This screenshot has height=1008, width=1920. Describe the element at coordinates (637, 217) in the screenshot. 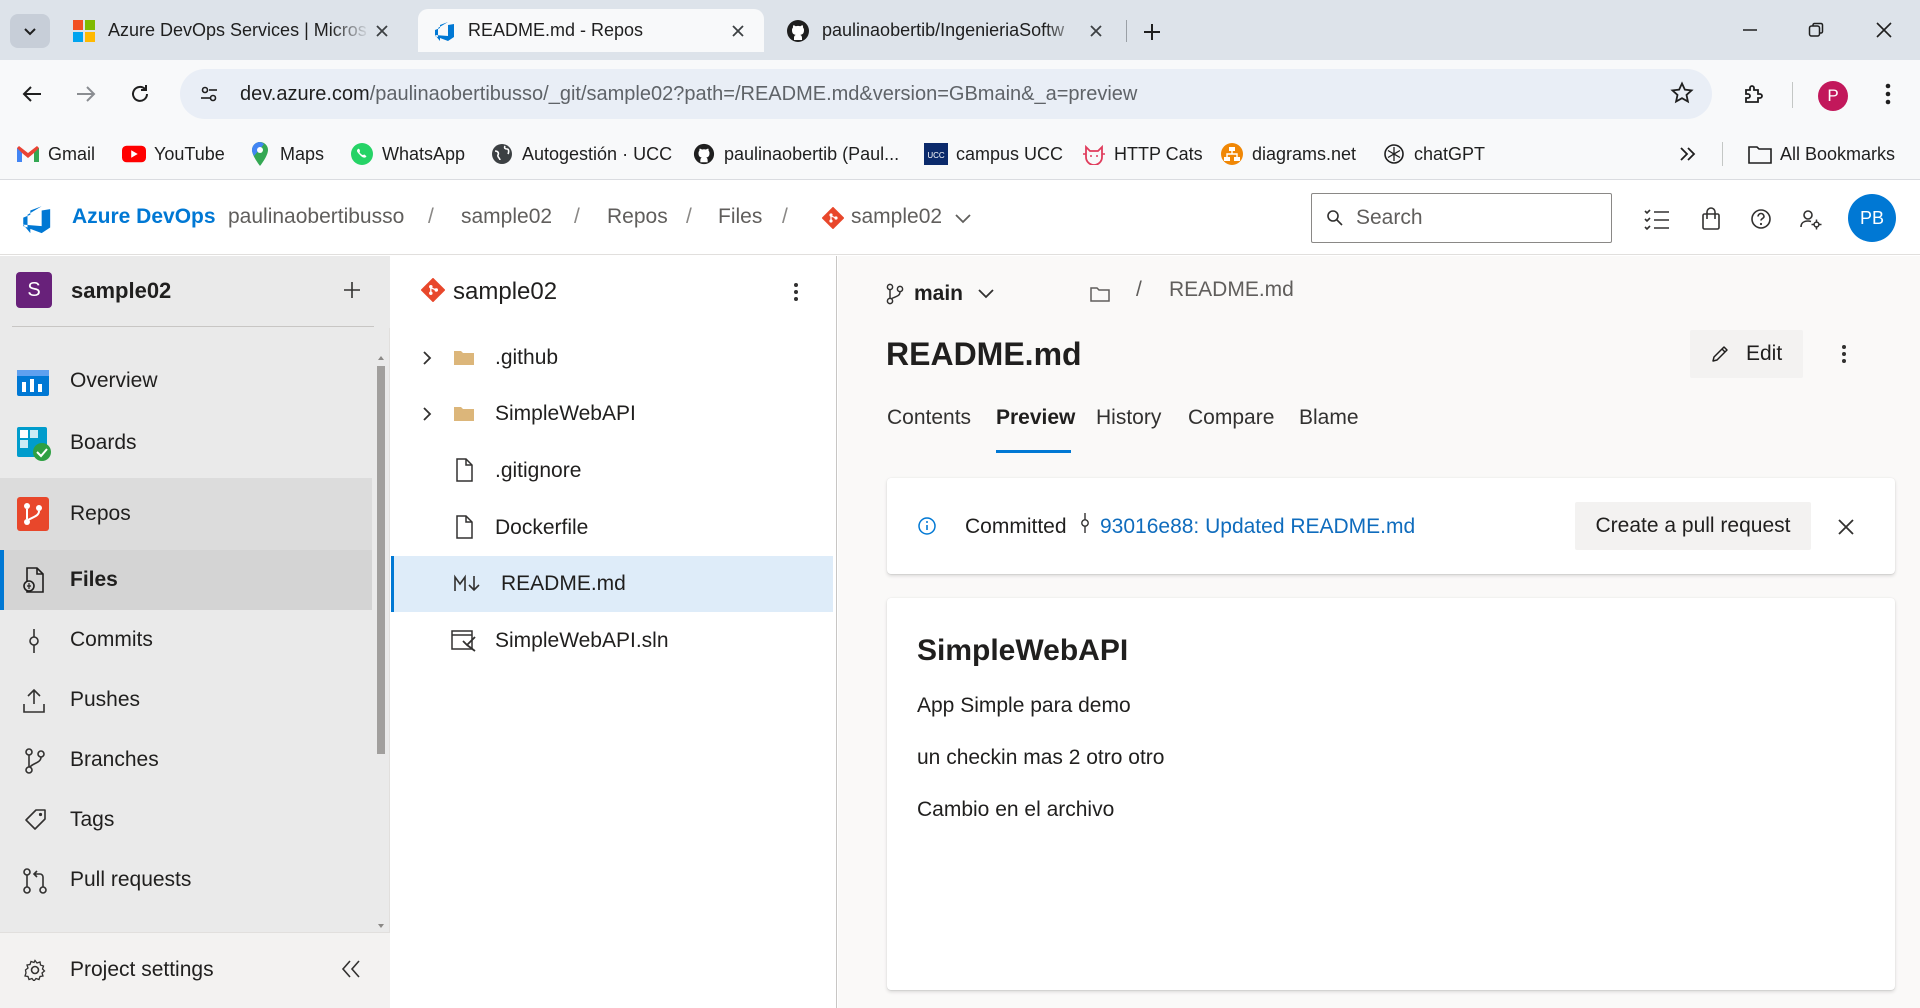

I see `breadcrumb-repos: Repos` at that location.